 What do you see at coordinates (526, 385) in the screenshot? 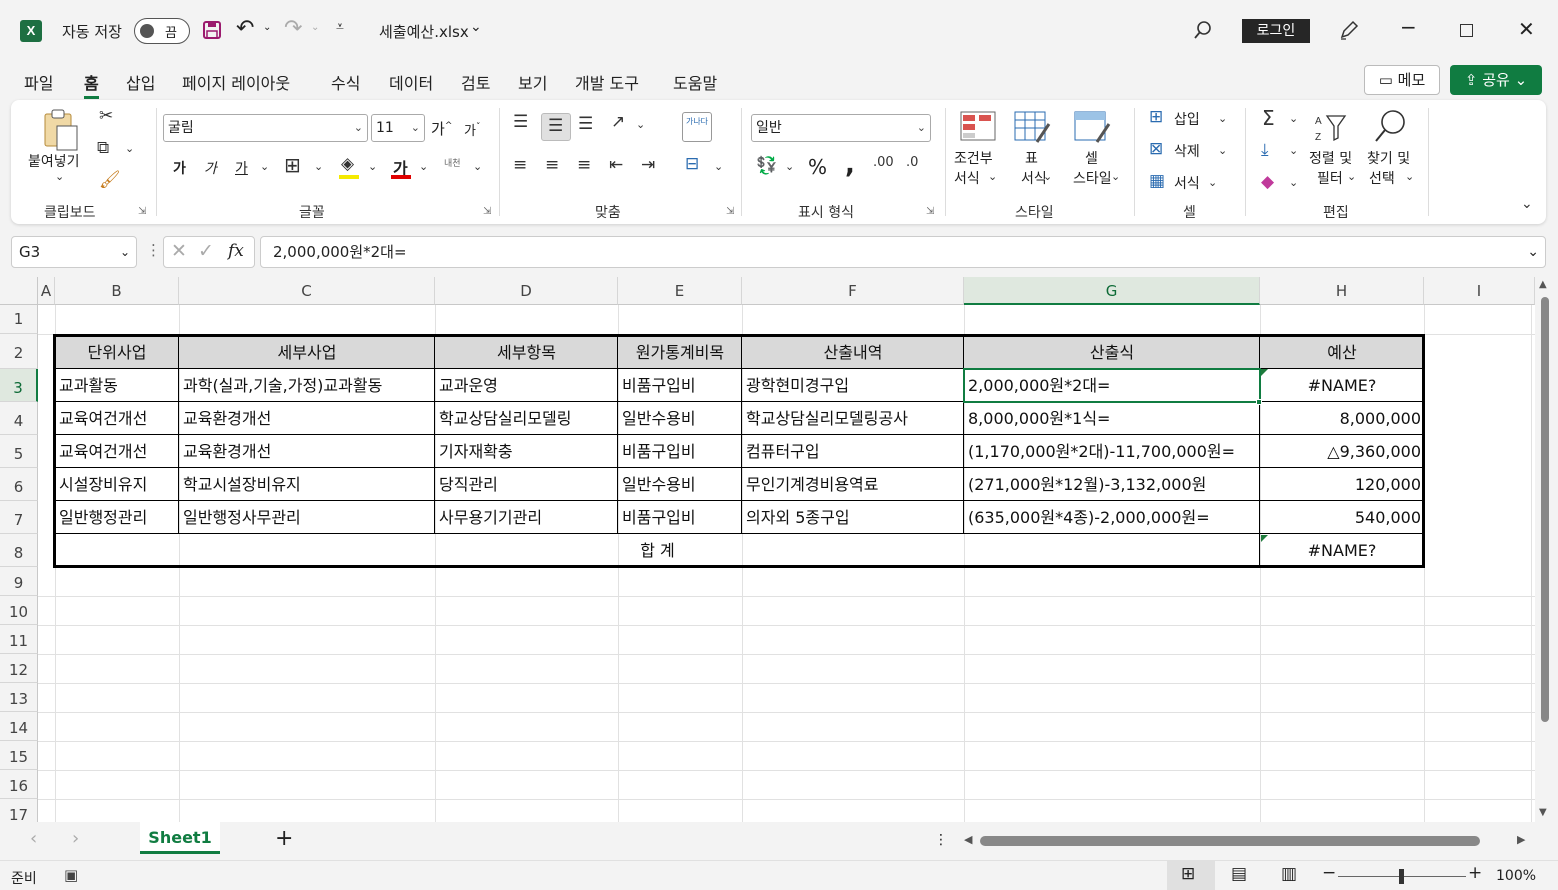
I see `table-cell: 교과운영` at bounding box center [526, 385].